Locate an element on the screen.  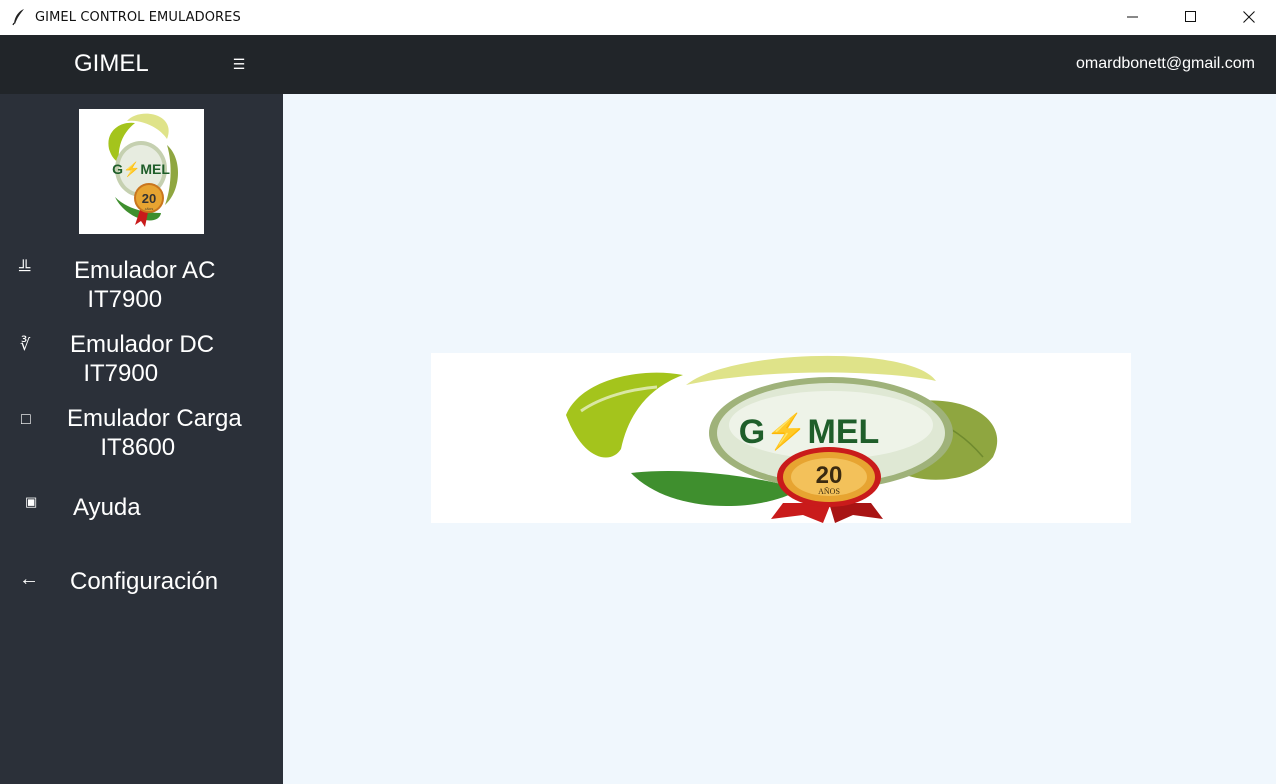
banner-badge-number: 20 is located at coordinates (829, 475).